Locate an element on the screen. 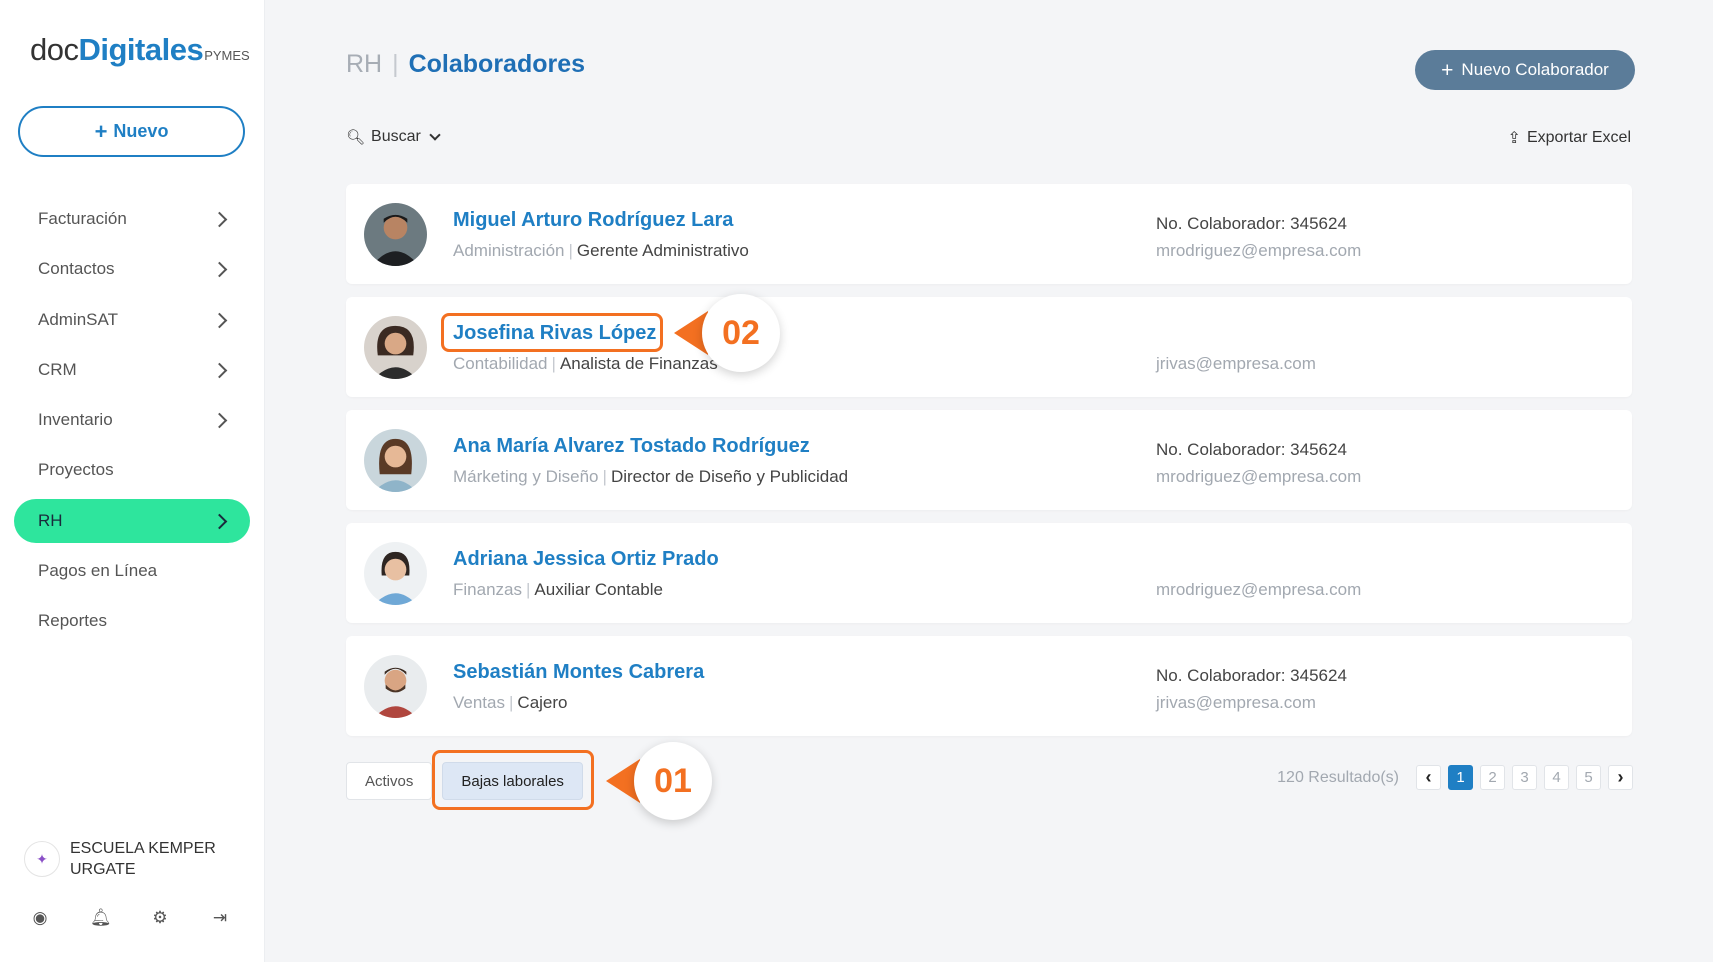 The height and width of the screenshot is (962, 1713). user-circle-icon: ◉ is located at coordinates (40, 918).